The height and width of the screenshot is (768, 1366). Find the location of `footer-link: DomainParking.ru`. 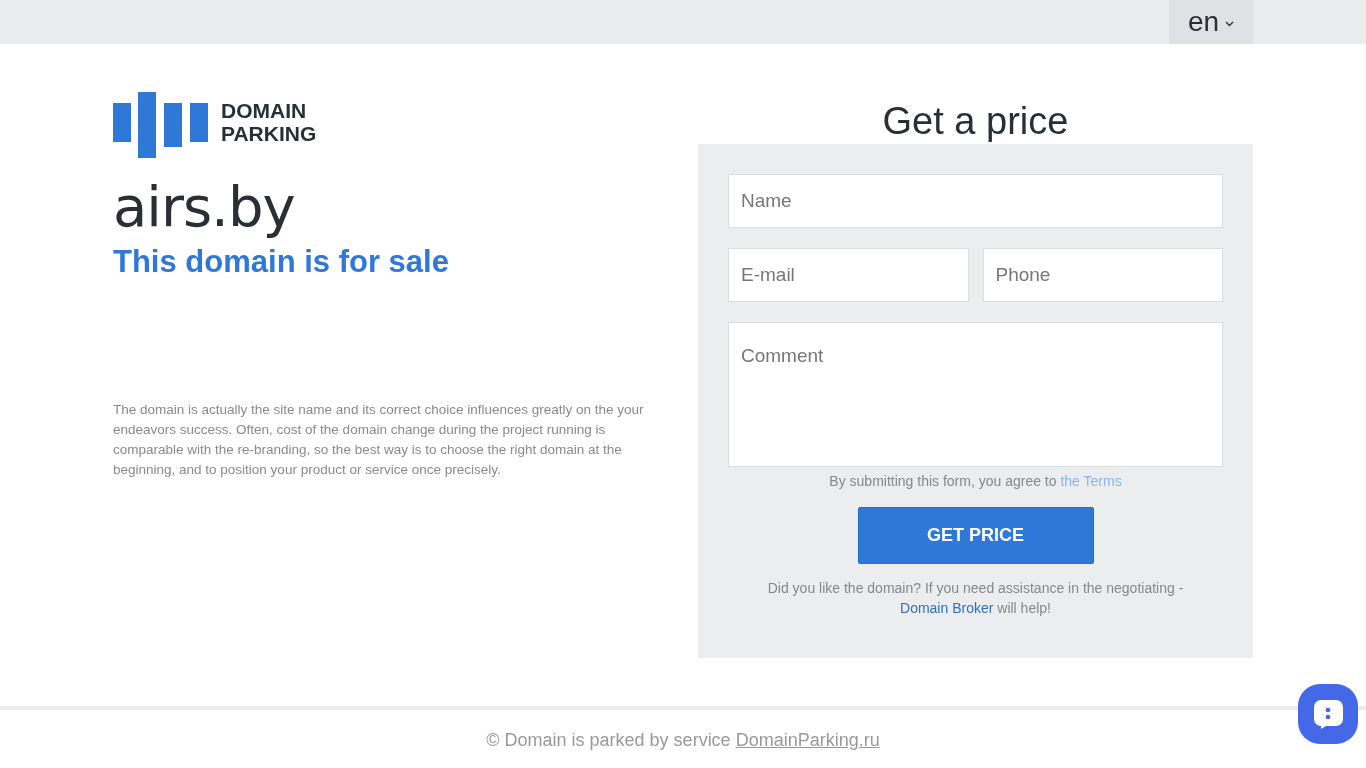

footer-link: DomainParking.ru is located at coordinates (807, 739).